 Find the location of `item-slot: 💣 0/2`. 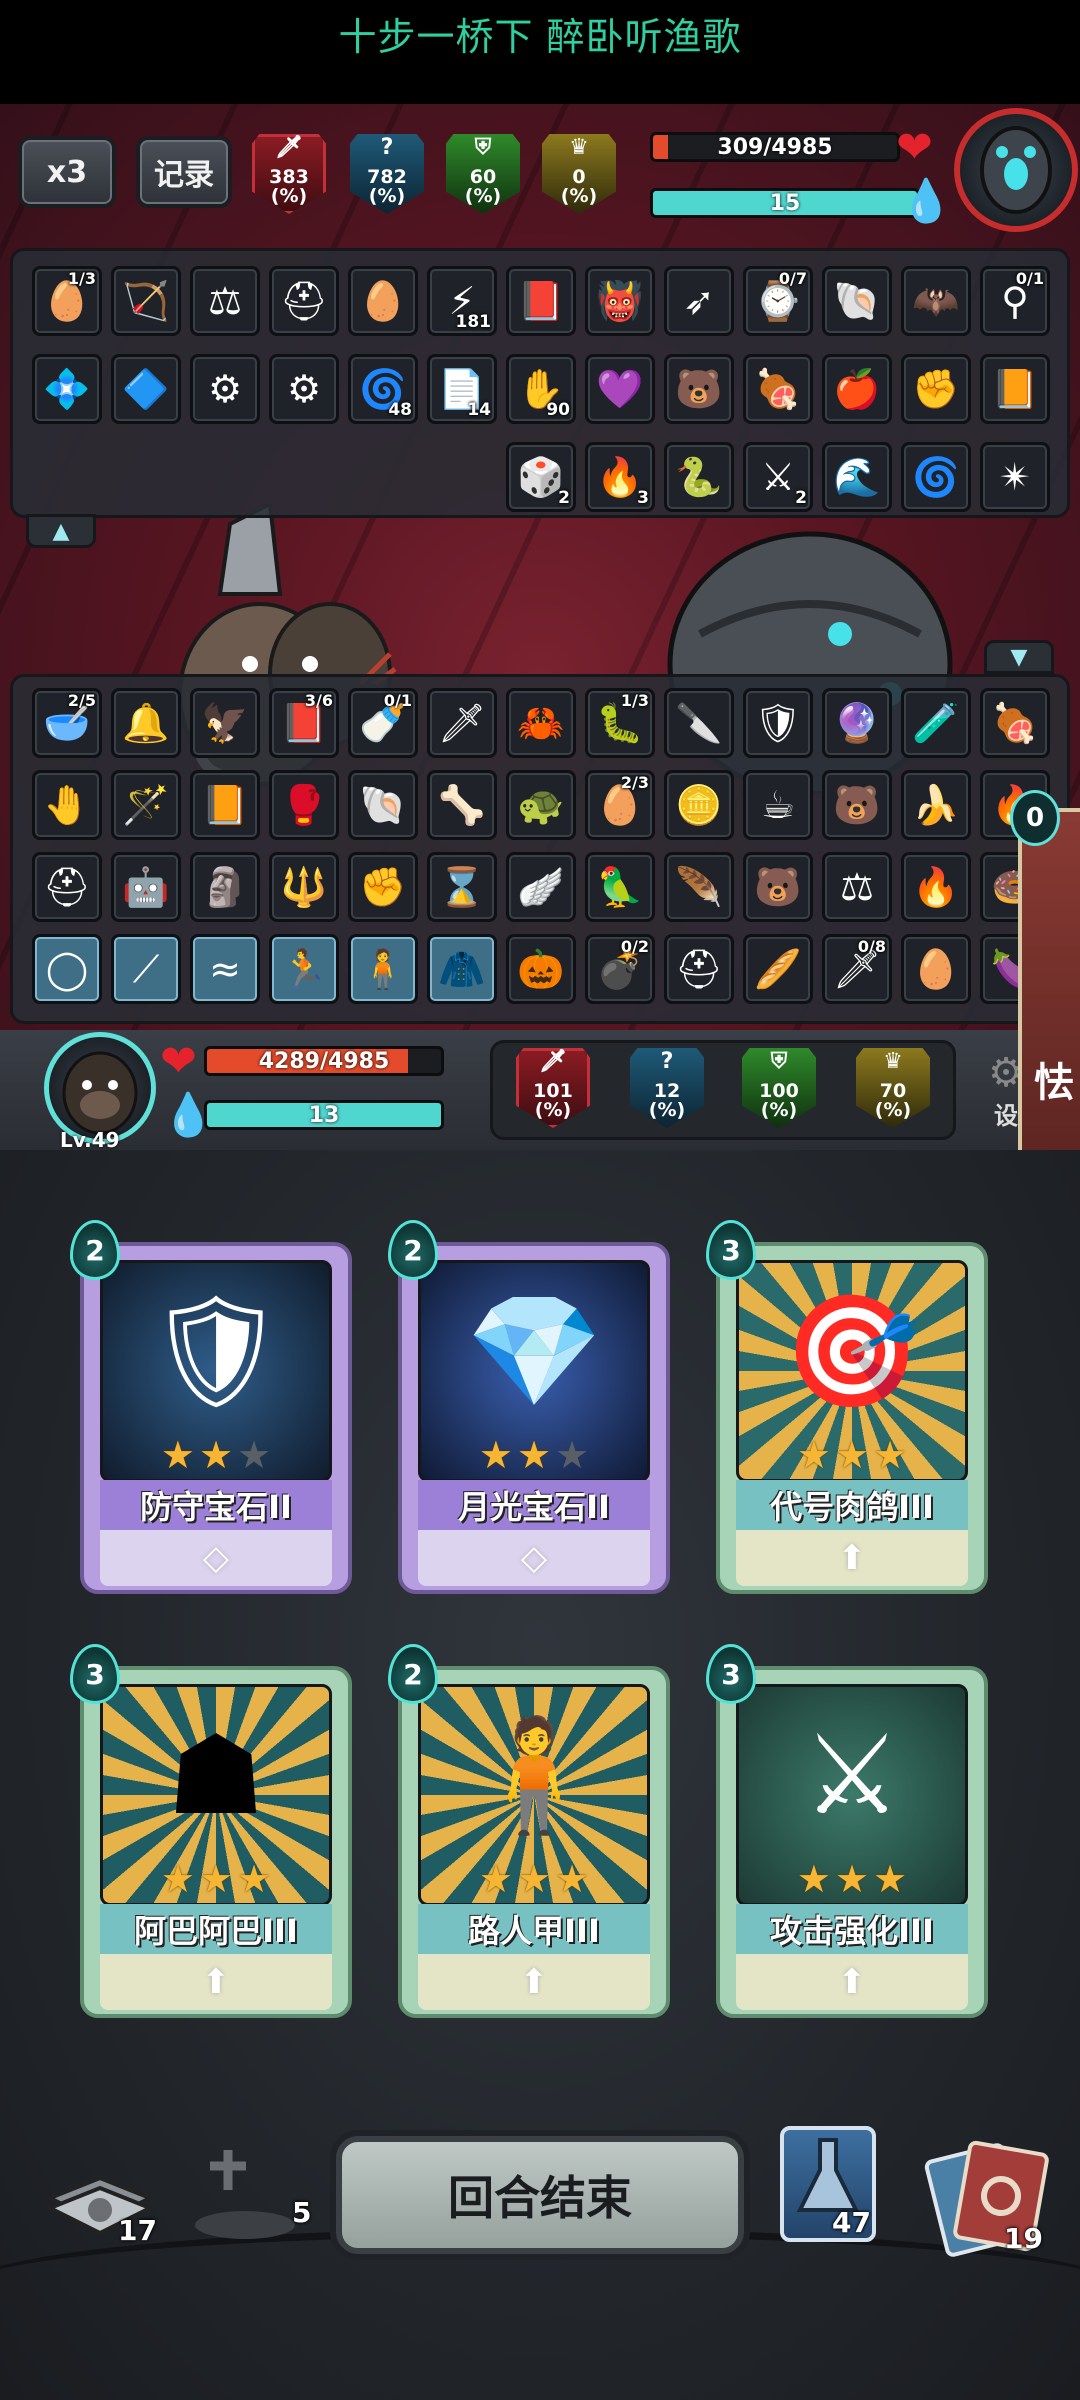

item-slot: 💣 0/2 is located at coordinates (620, 969).